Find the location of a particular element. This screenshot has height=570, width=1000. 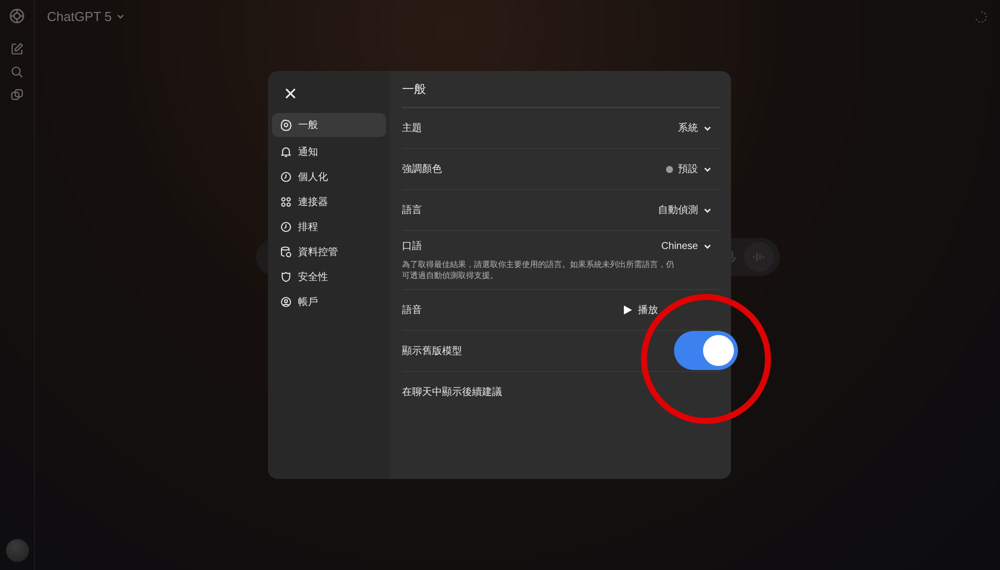

dropdown: 系統 is located at coordinates (699, 128).